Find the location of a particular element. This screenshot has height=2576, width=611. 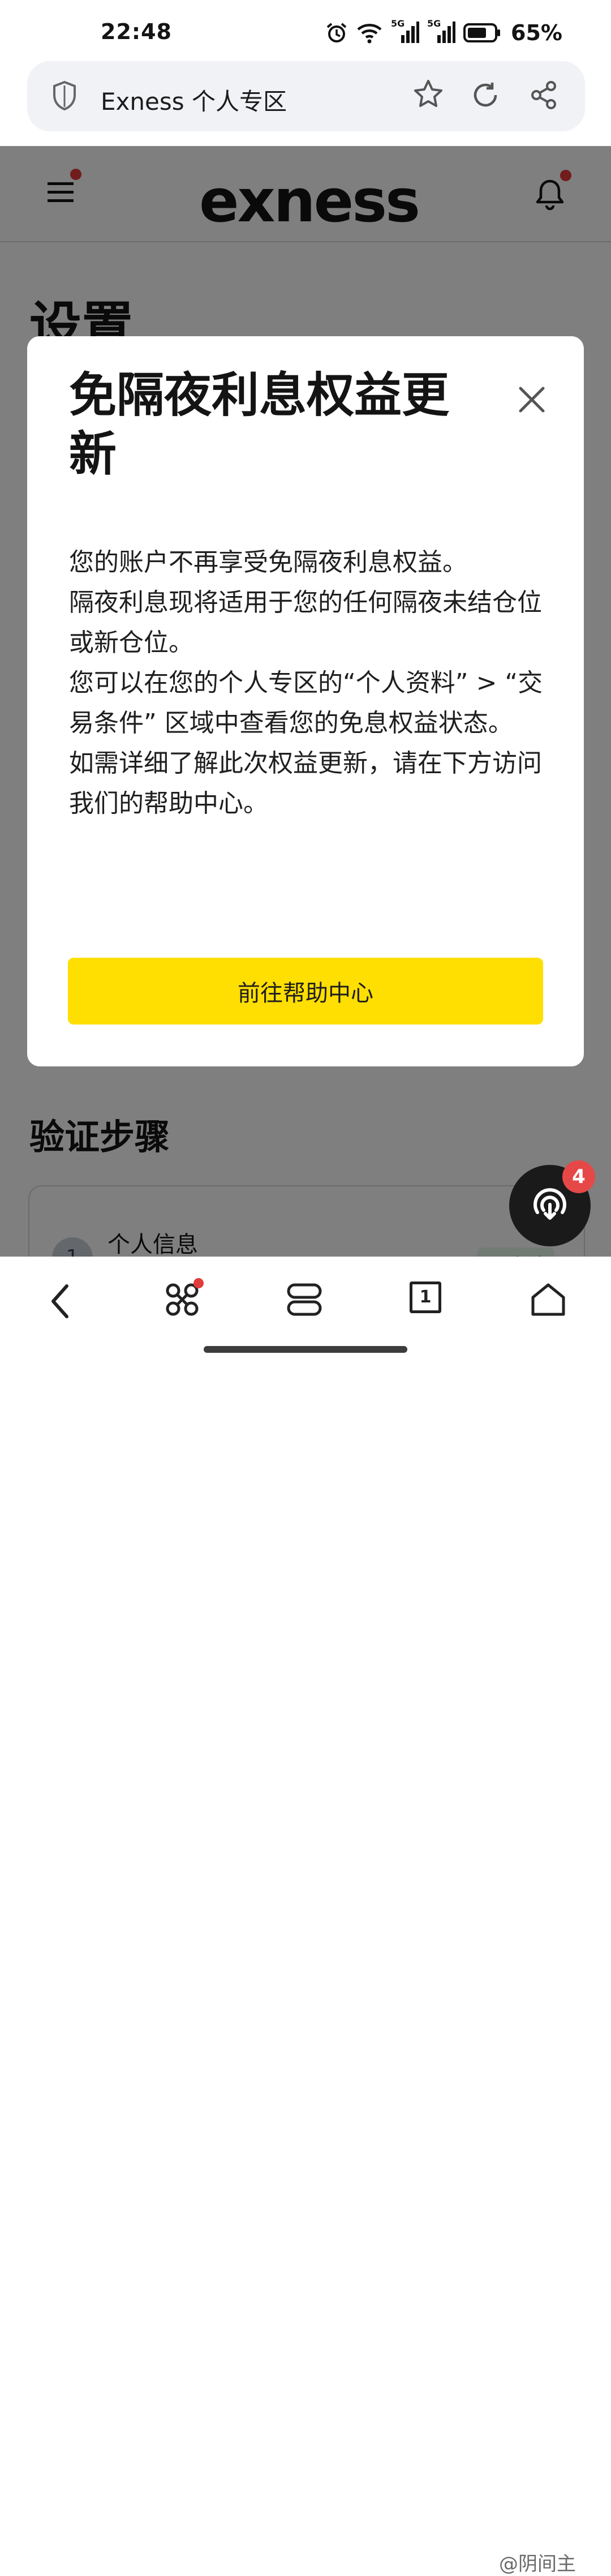

tab-count-icon: 1 is located at coordinates (426, 1297).